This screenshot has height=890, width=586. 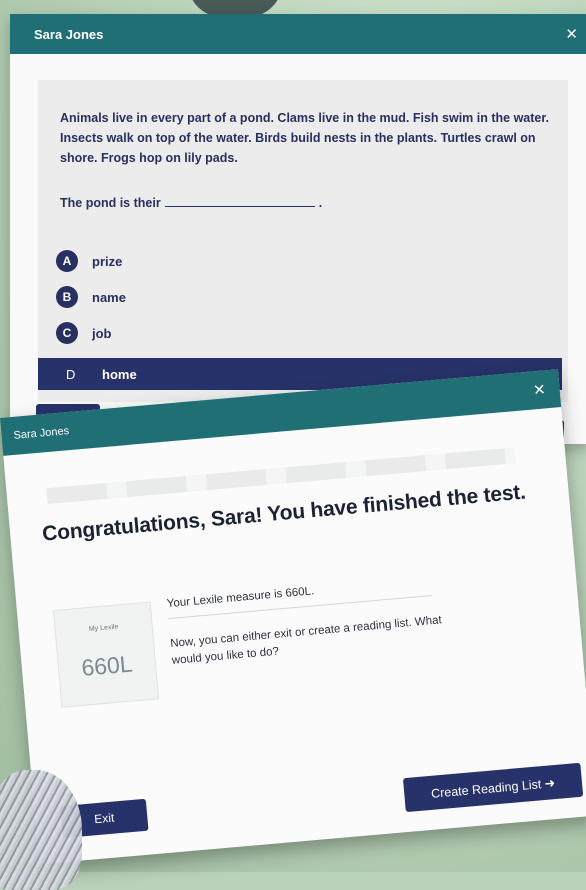 What do you see at coordinates (298, 34) in the screenshot?
I see `question-dialog-titlebar: Sara Jones ✕` at bounding box center [298, 34].